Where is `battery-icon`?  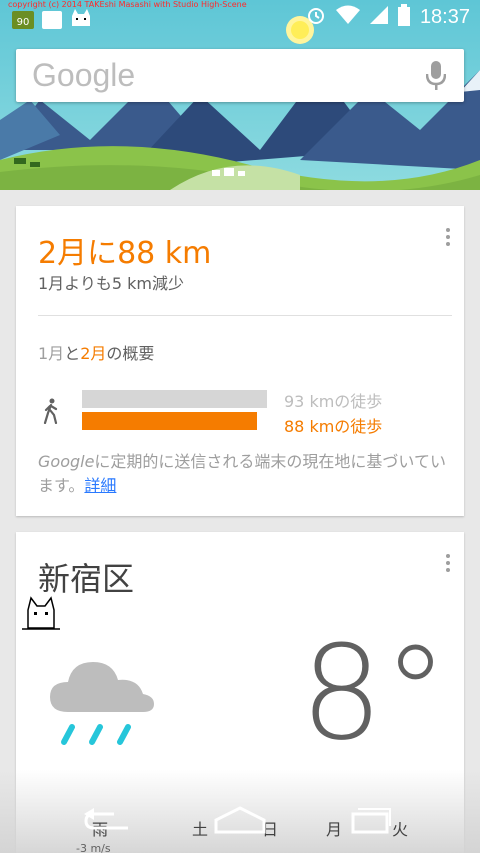
battery-icon is located at coordinates (403, 17).